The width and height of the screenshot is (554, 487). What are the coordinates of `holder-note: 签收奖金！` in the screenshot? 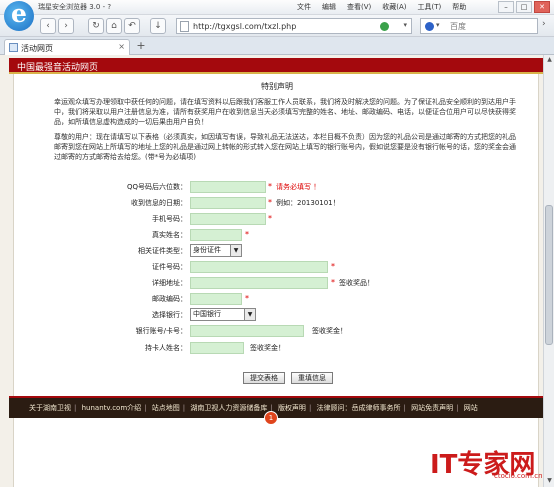 It's located at (267, 348).